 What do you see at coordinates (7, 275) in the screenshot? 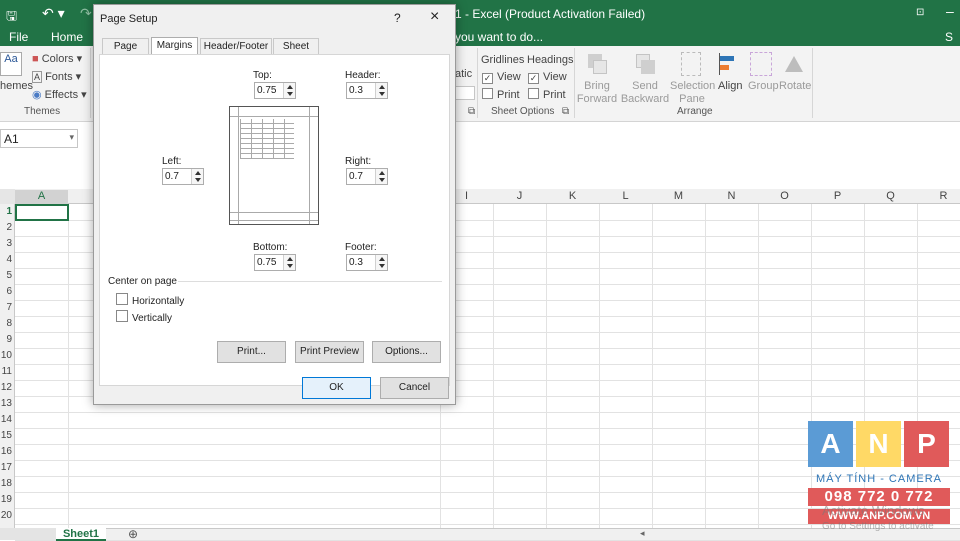
I see `row-header: 5` at bounding box center [7, 275].